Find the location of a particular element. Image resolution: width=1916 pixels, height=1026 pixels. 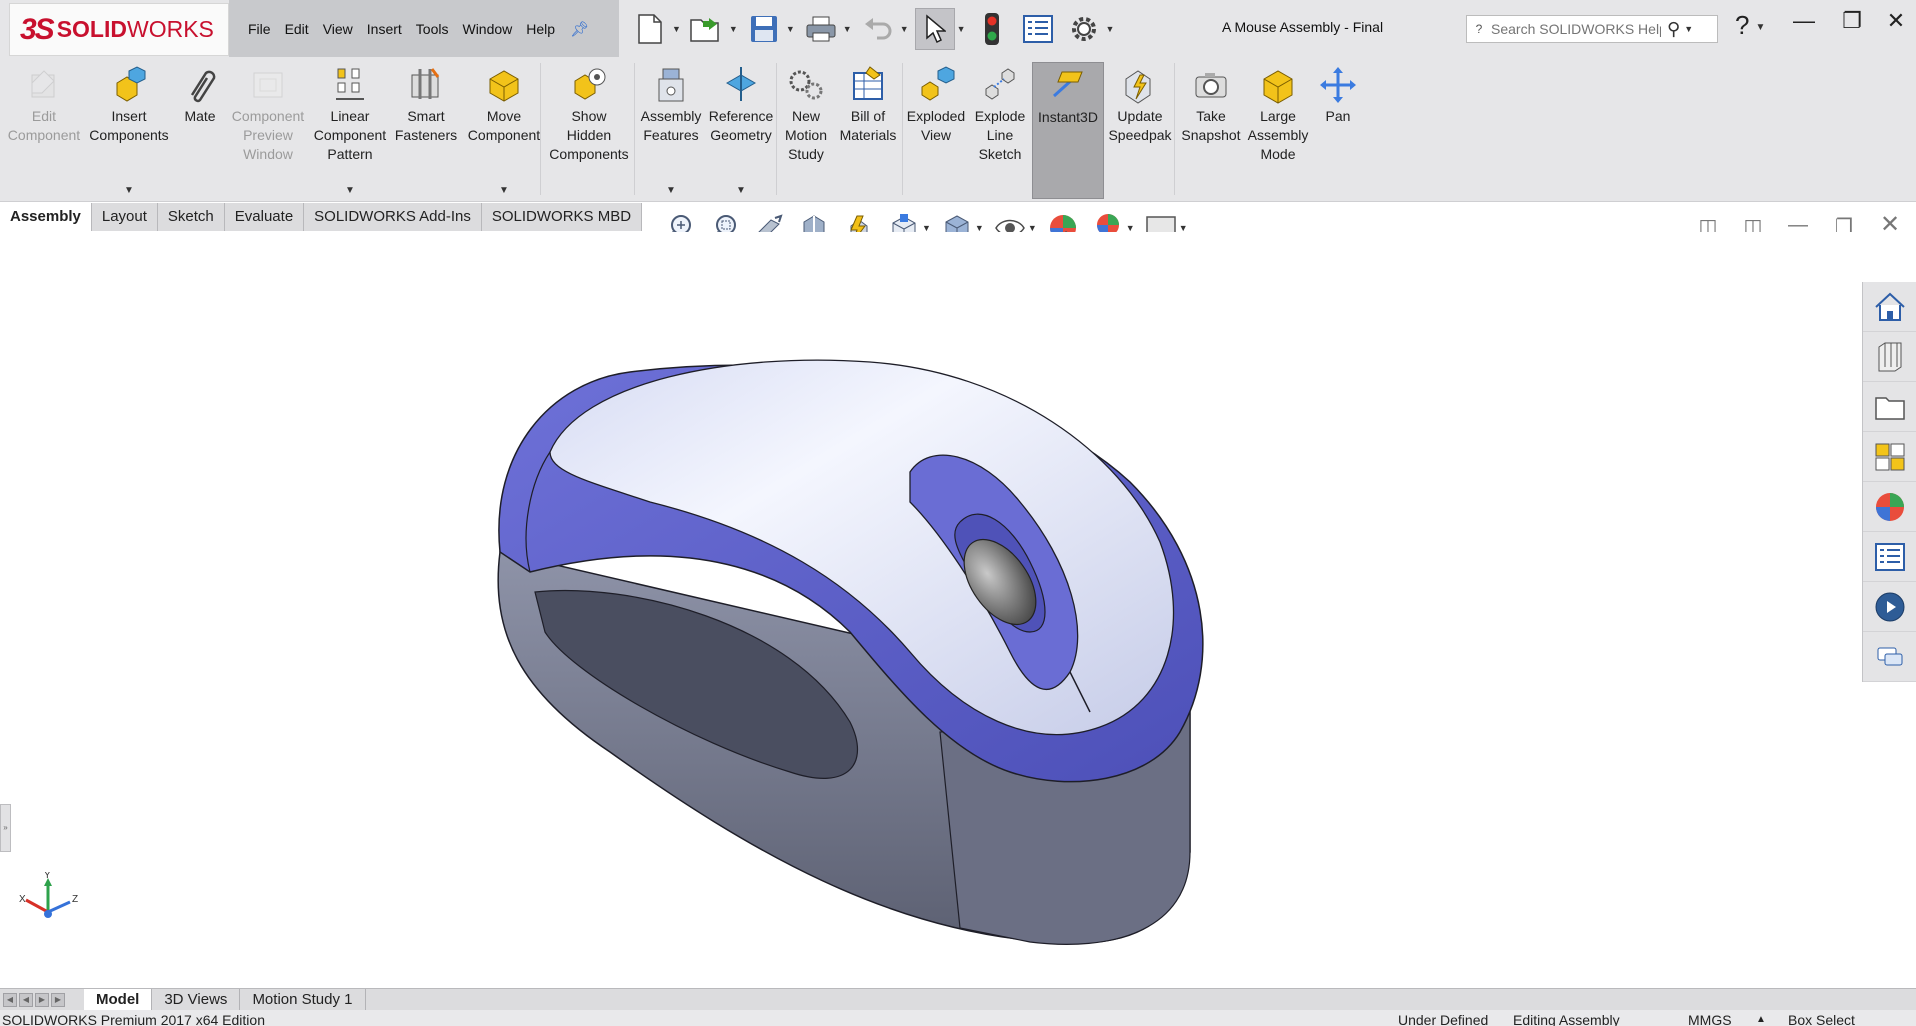

exploded-view-icon is located at coordinates (936, 85).